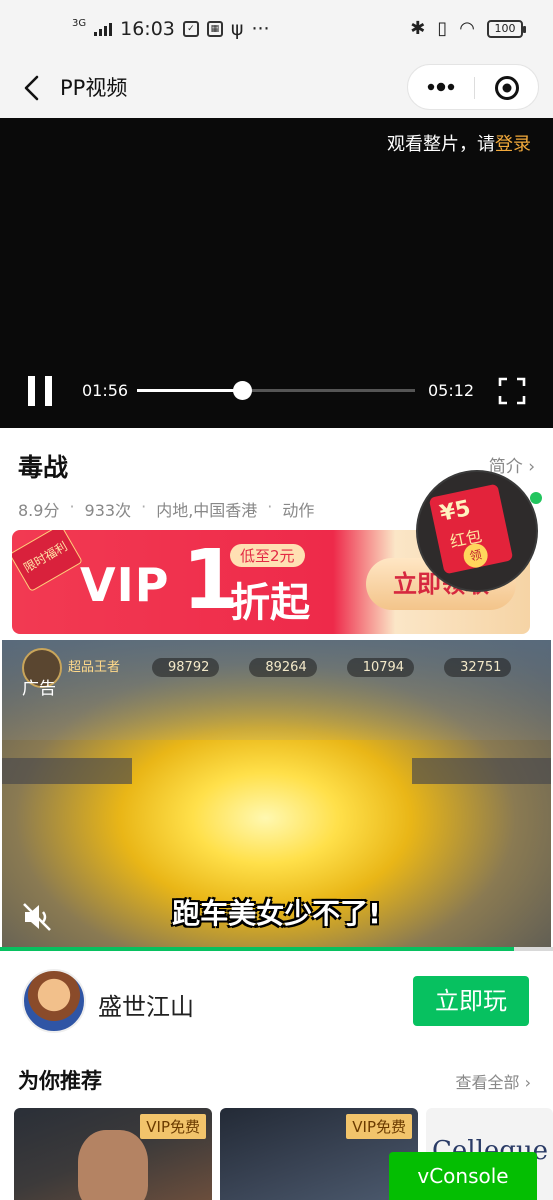  Describe the element at coordinates (43, 467) in the screenshot. I see `movie-title: 毒战` at that location.